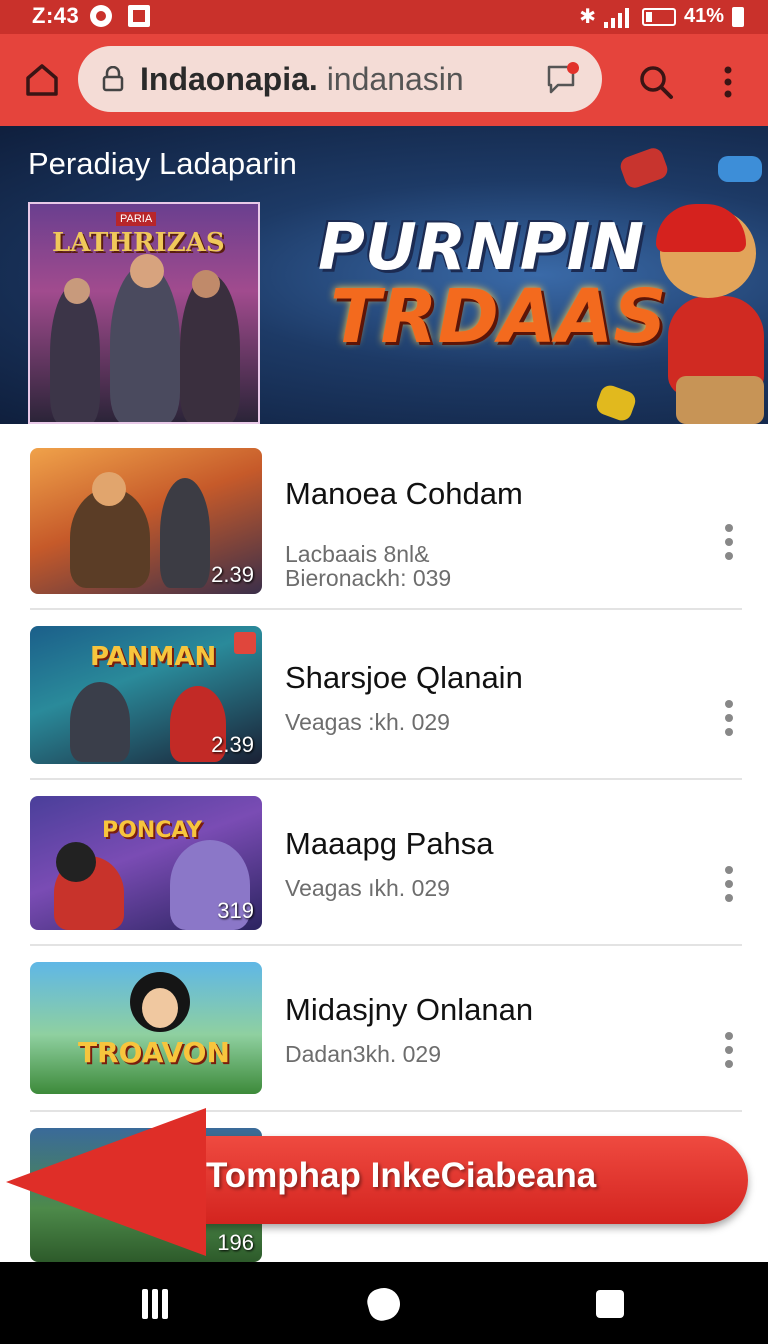  Describe the element at coordinates (738, 16) in the screenshot. I see `charging-icon` at that location.